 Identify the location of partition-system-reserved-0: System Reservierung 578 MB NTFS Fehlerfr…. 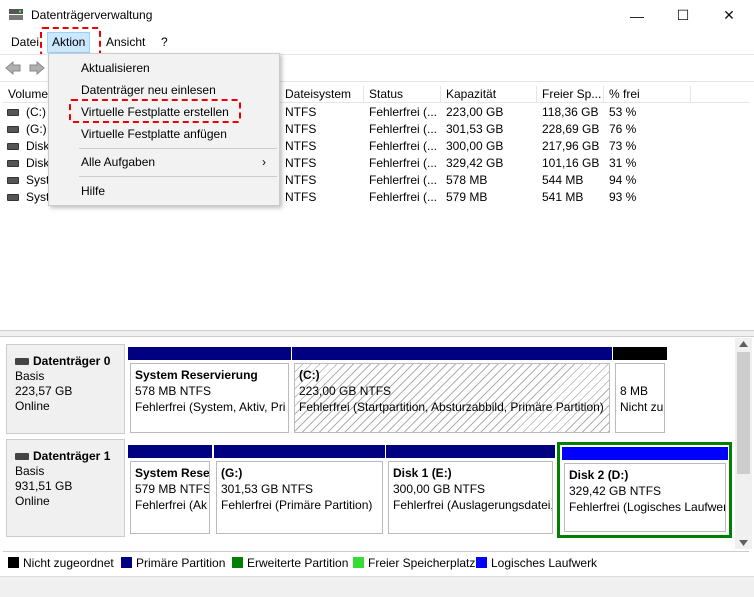
(209, 391).